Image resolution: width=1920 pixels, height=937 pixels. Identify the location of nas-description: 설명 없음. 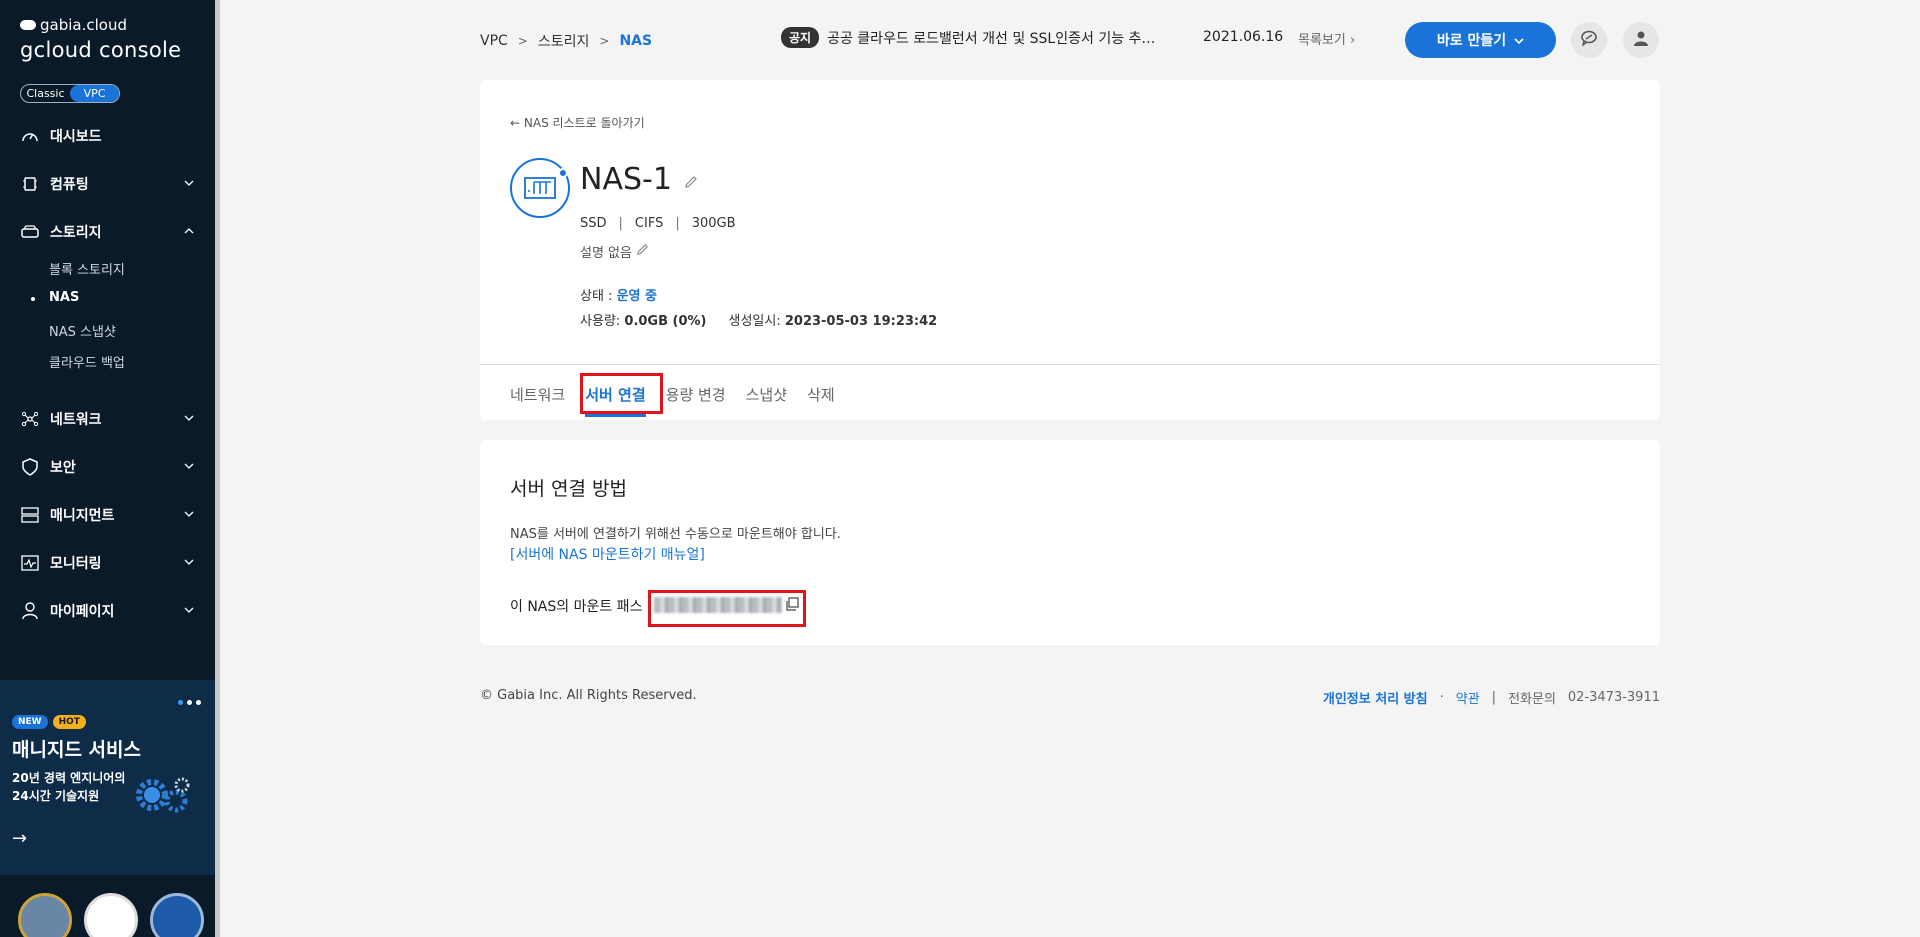
(614, 251).